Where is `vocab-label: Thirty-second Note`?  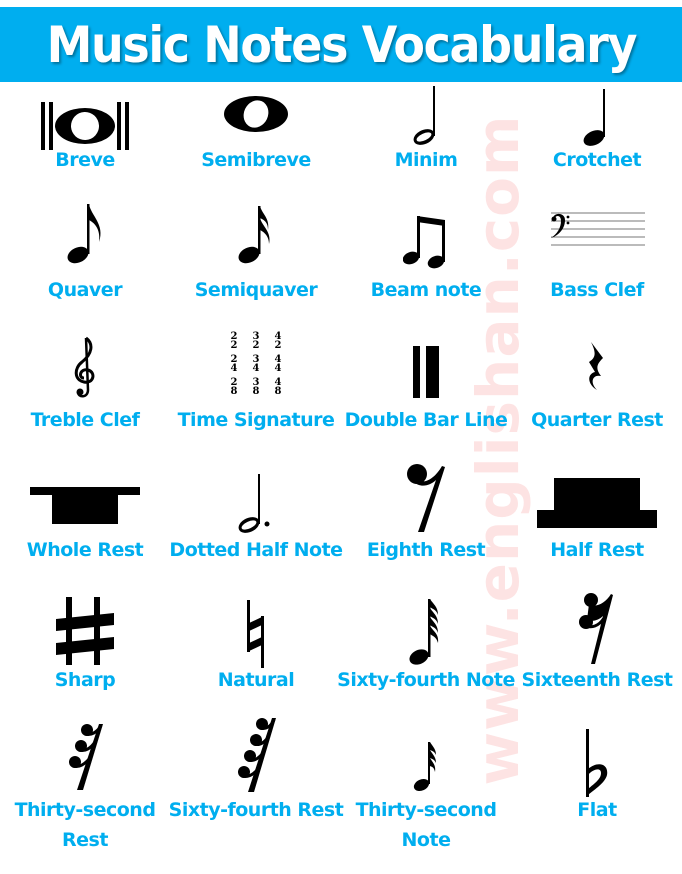 vocab-label: Thirty-second Note is located at coordinates (426, 825).